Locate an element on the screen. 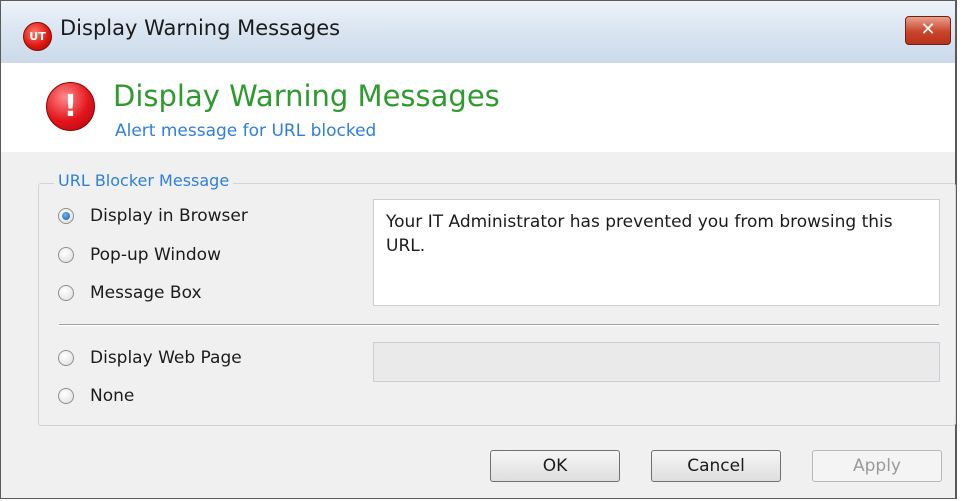 The image size is (971, 501). radio-display-in-browser: Display in Browser is located at coordinates (153, 216).